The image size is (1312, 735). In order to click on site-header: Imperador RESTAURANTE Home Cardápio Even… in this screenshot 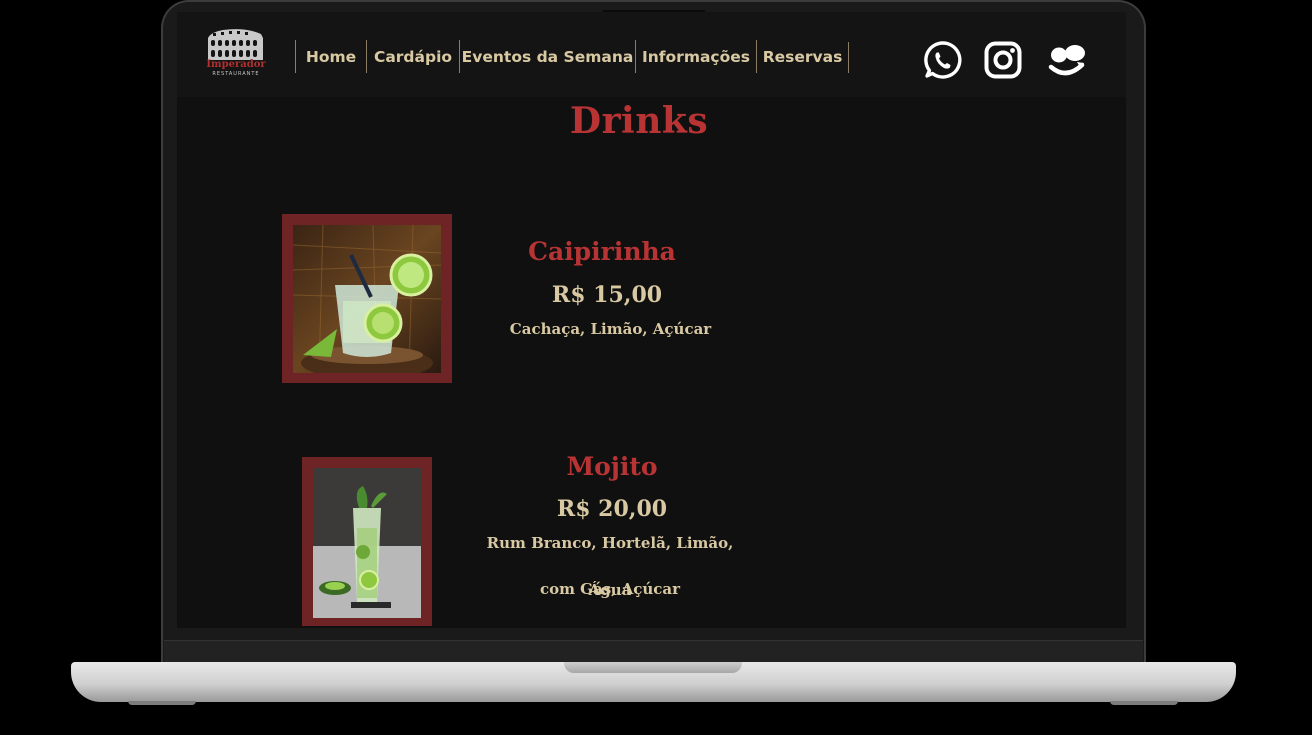, I will do `click(651, 54)`.